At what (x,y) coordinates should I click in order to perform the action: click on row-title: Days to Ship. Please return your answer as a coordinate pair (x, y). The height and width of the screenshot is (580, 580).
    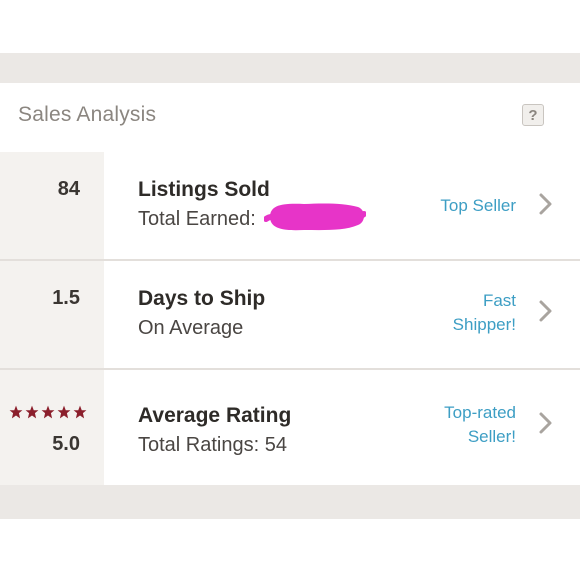
    Looking at the image, I should click on (202, 298).